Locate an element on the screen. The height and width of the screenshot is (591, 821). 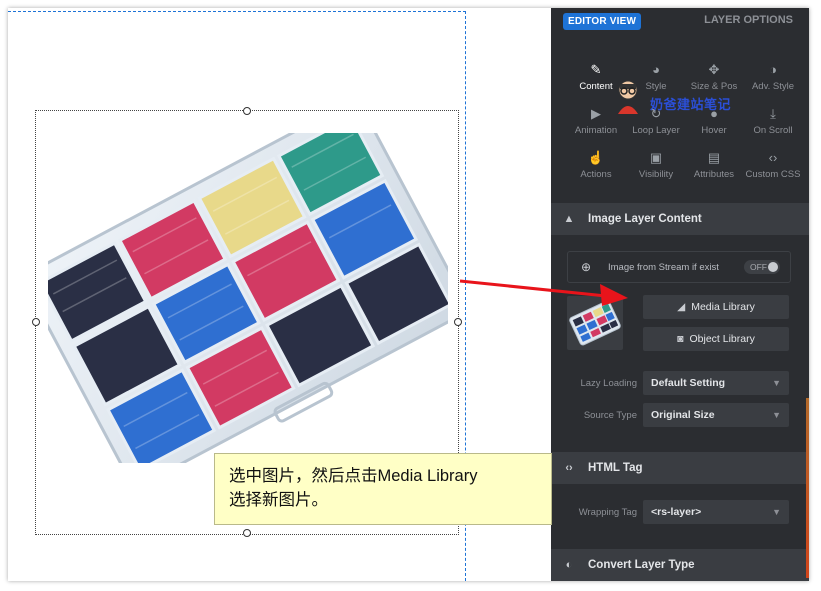
annotation-note: 选中图片，然后点击Media Library 选择新图片。 is located at coordinates (383, 489).